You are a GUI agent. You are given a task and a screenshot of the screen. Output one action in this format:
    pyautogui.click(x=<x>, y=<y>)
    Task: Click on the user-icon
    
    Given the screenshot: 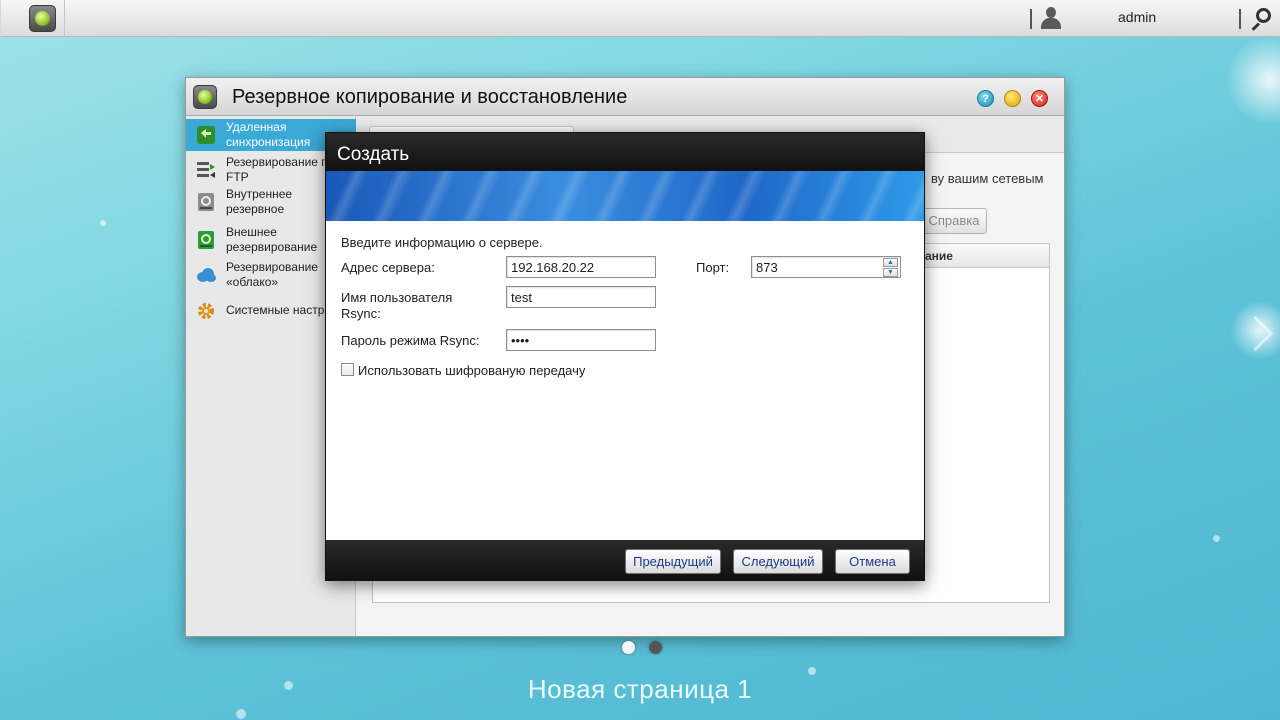 What is the action you would take?
    pyautogui.click(x=1051, y=18)
    